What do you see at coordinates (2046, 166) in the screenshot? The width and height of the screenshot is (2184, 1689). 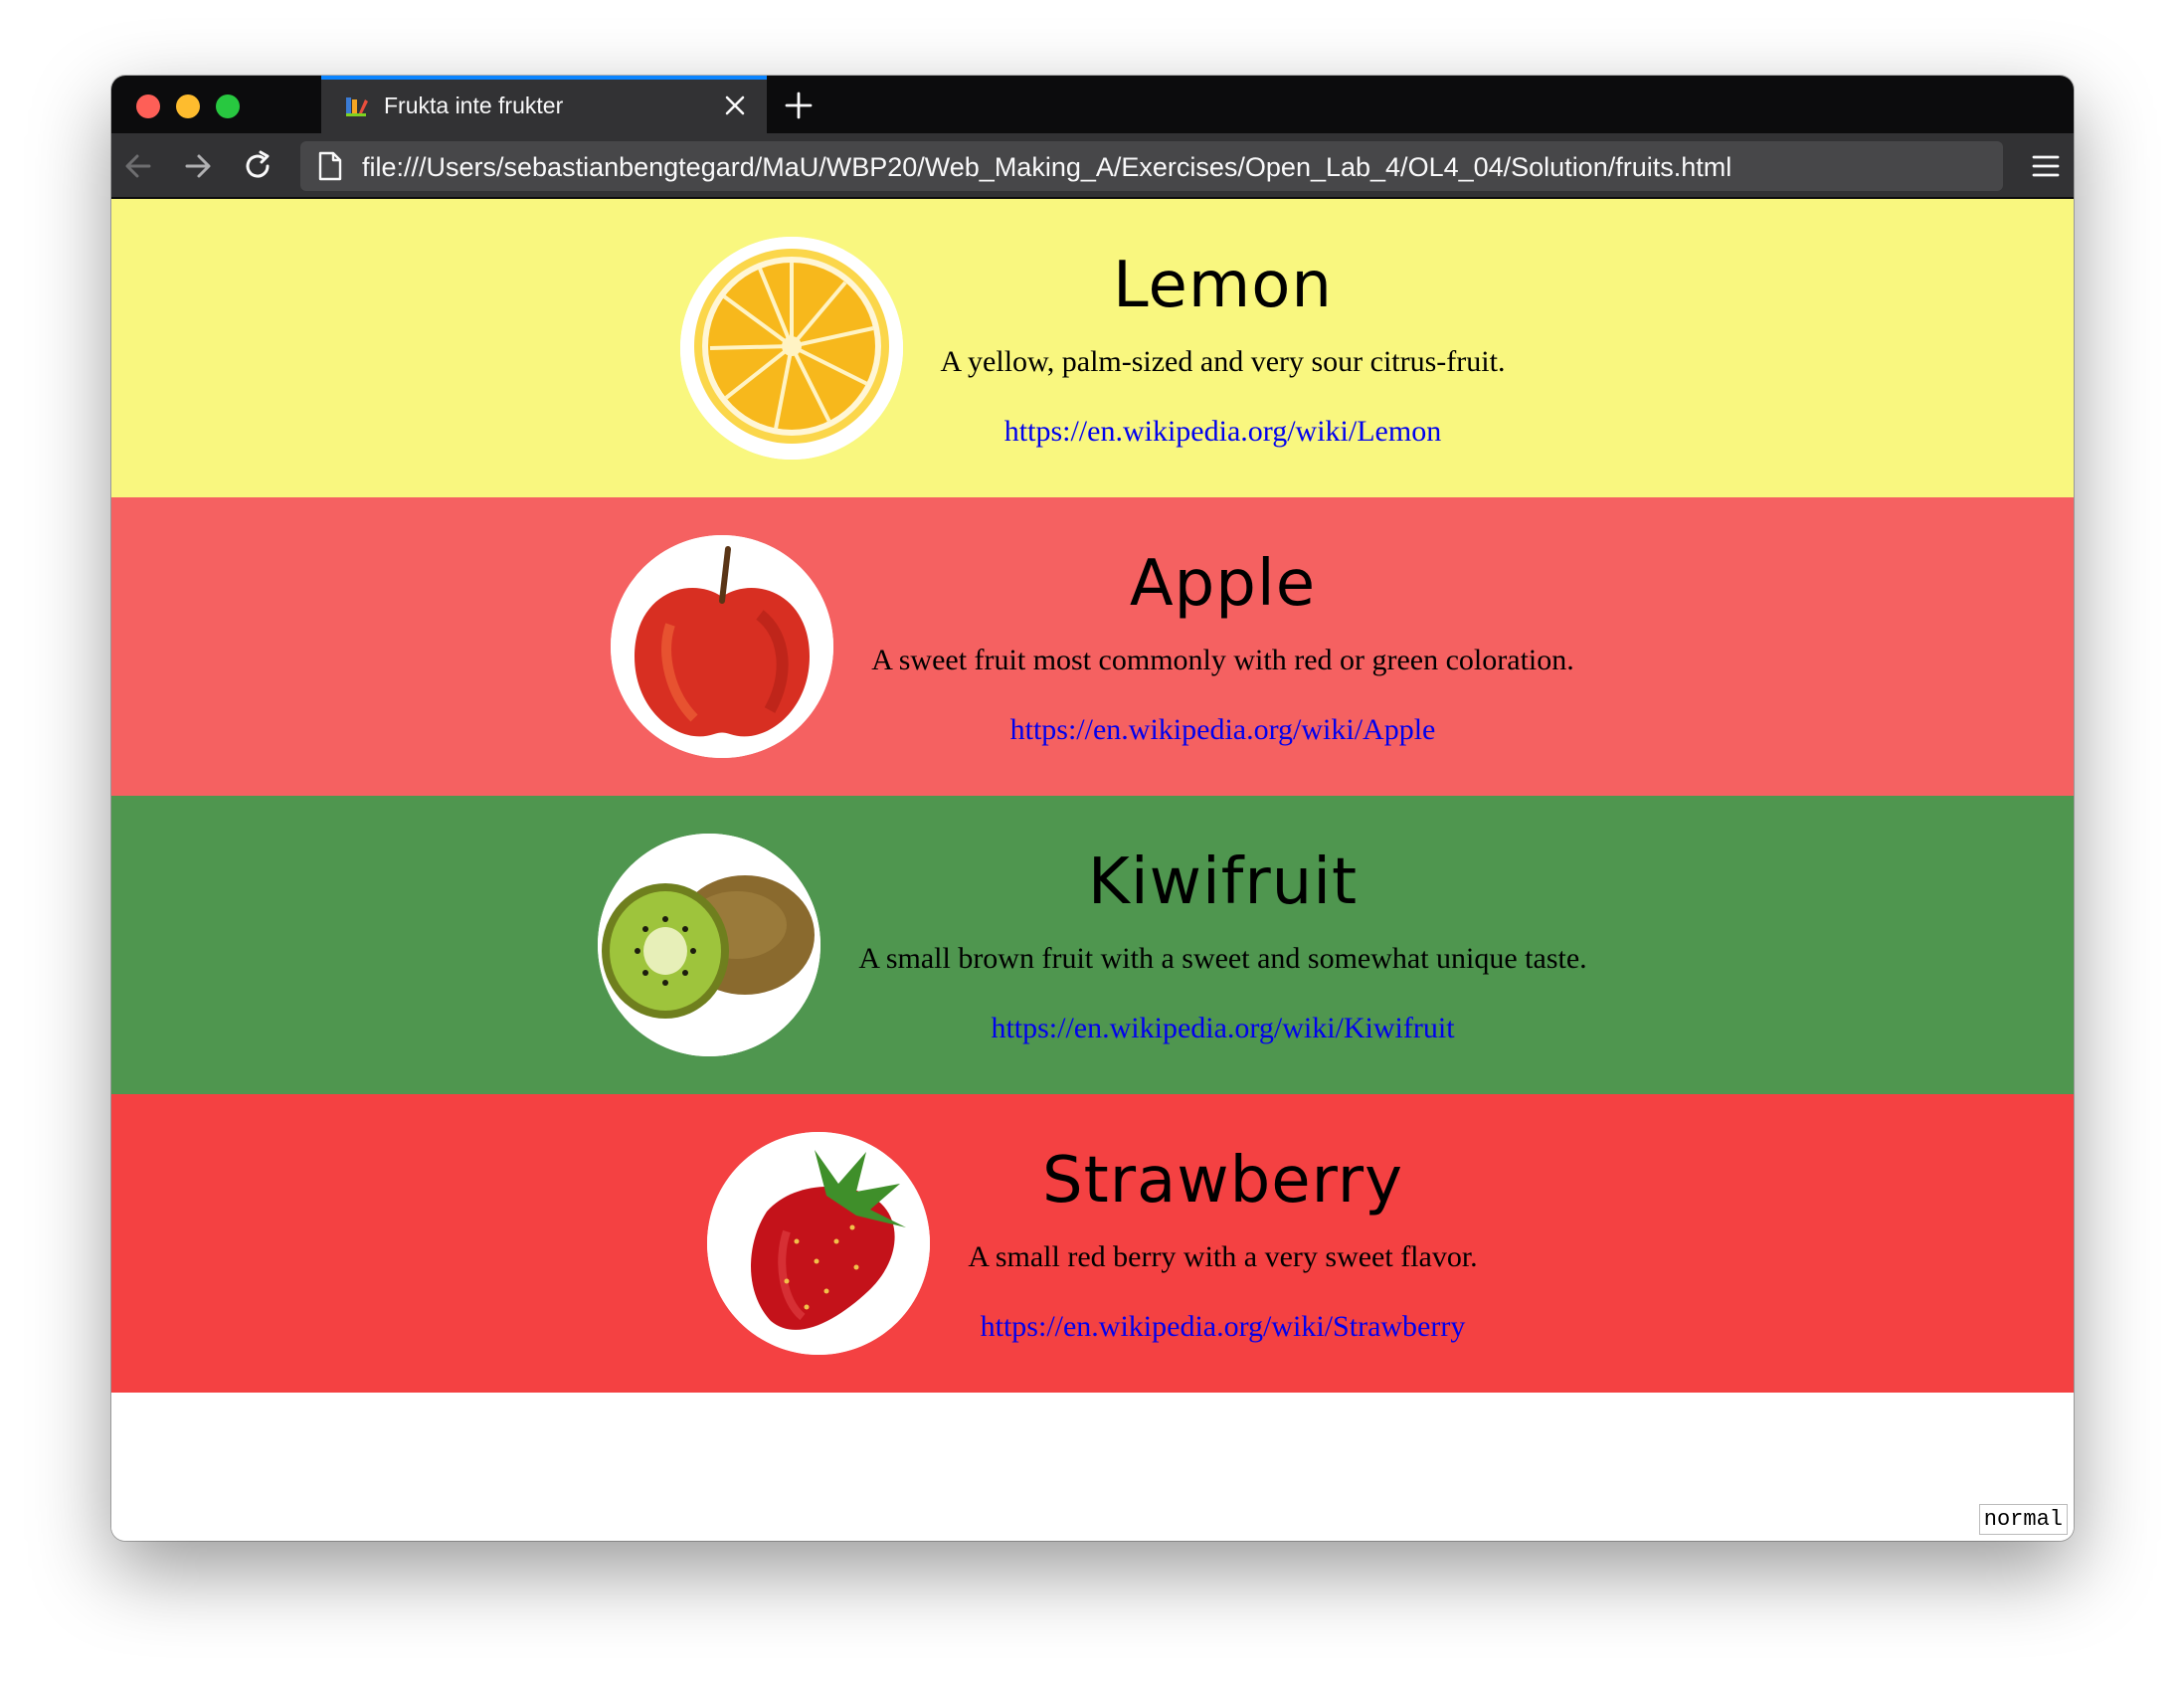 I see `hamburger-menu-icon` at bounding box center [2046, 166].